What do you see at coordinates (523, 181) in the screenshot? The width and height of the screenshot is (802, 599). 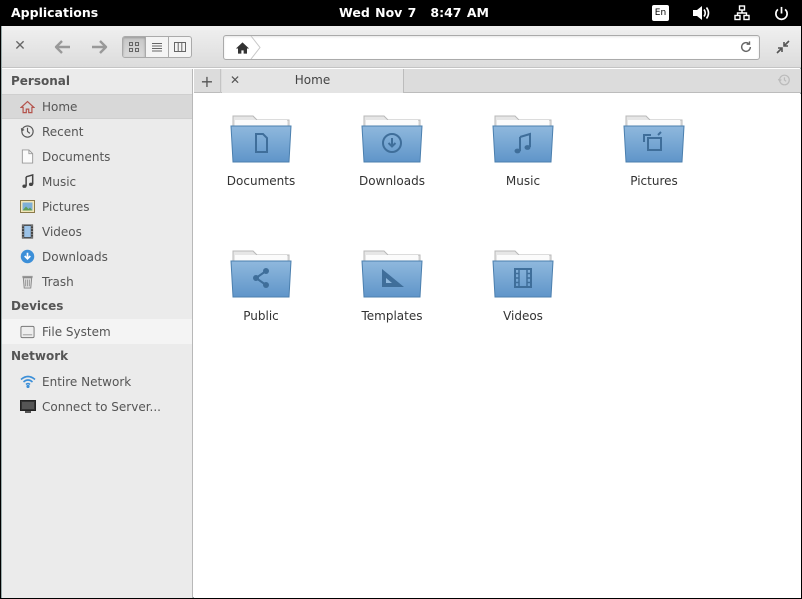 I see `folder-label: Music` at bounding box center [523, 181].